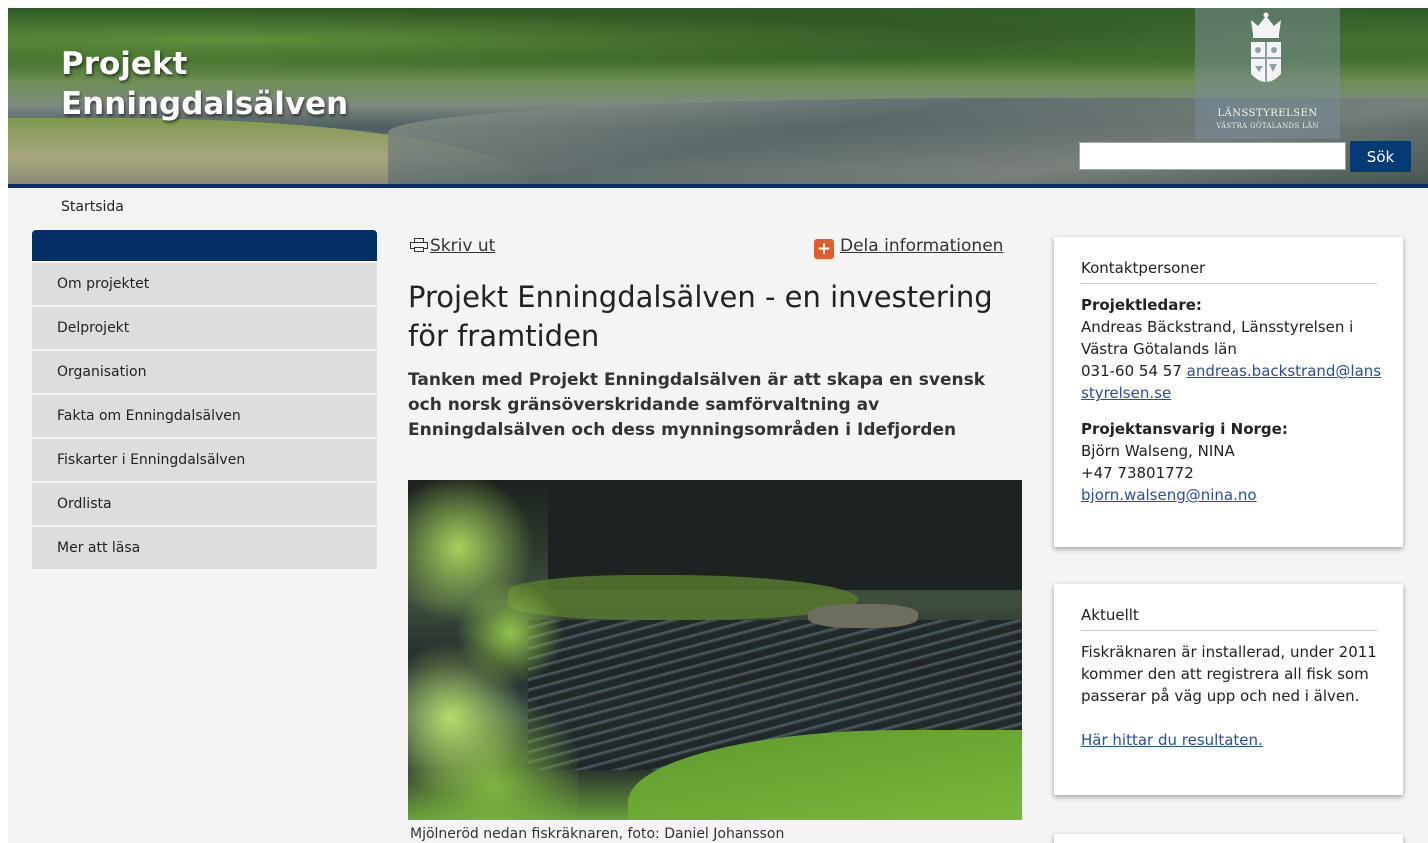  What do you see at coordinates (204, 548) in the screenshot?
I see `sidebar-item-mer-att-lasa: Mer att läsa` at bounding box center [204, 548].